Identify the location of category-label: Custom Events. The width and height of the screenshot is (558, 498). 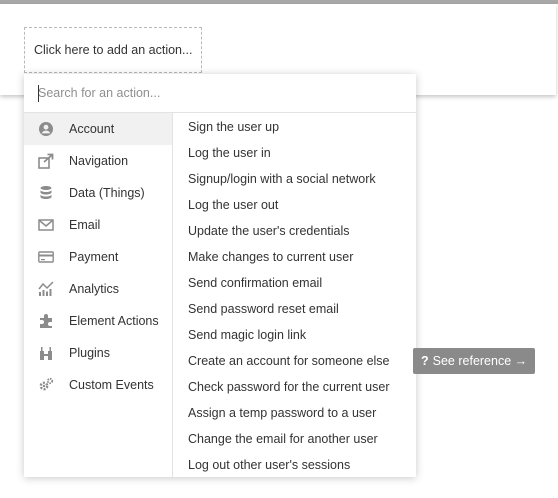
(111, 385).